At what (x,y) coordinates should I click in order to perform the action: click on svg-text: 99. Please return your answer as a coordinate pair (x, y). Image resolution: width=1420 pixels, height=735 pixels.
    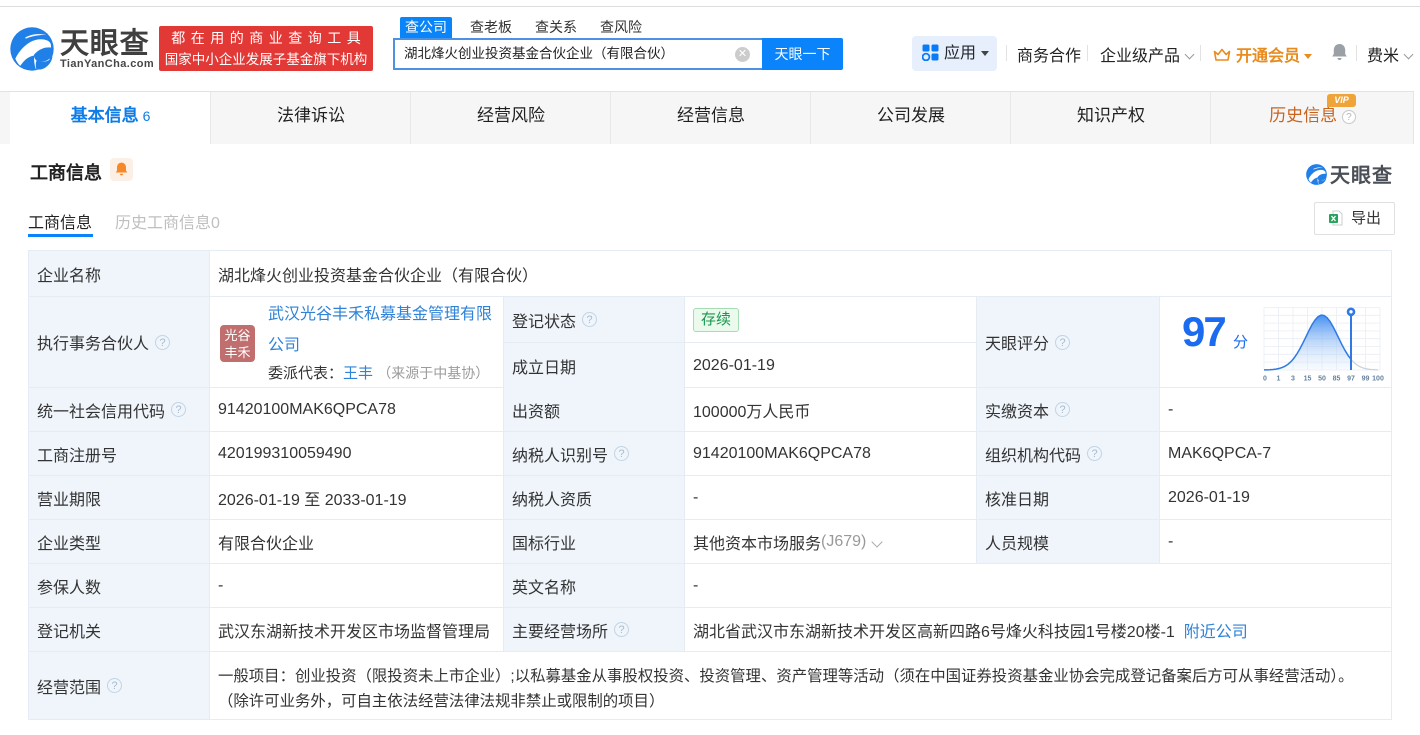
    Looking at the image, I should click on (1366, 379).